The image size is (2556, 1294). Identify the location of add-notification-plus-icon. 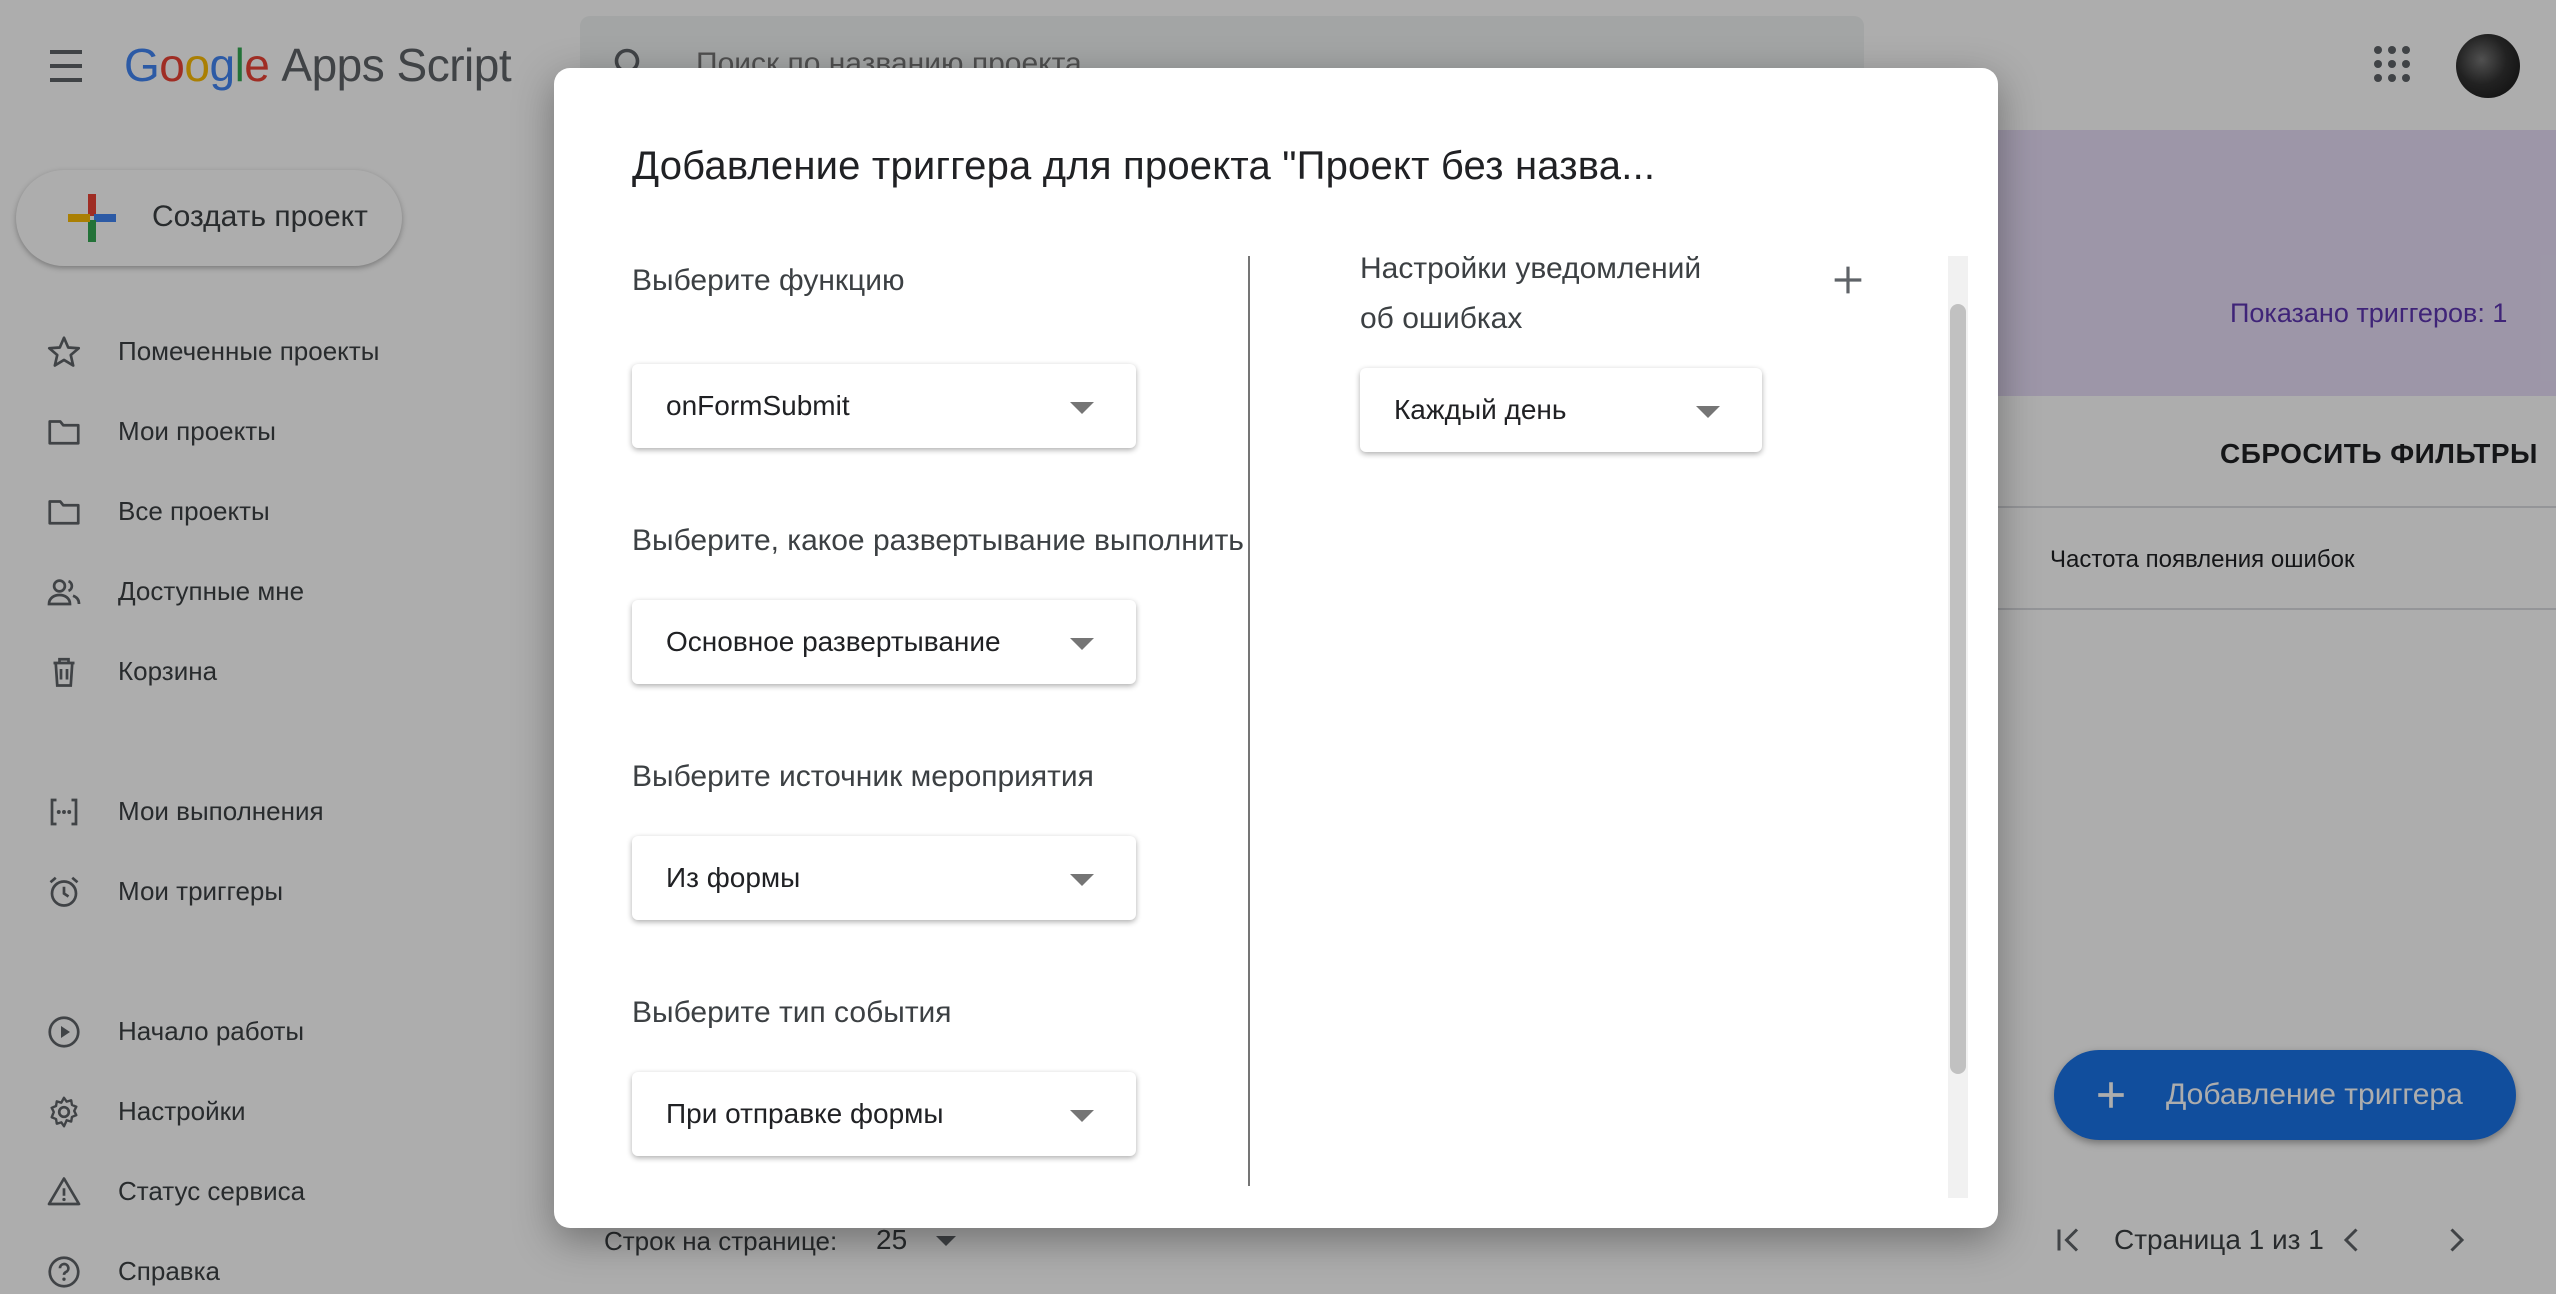
(1848, 280).